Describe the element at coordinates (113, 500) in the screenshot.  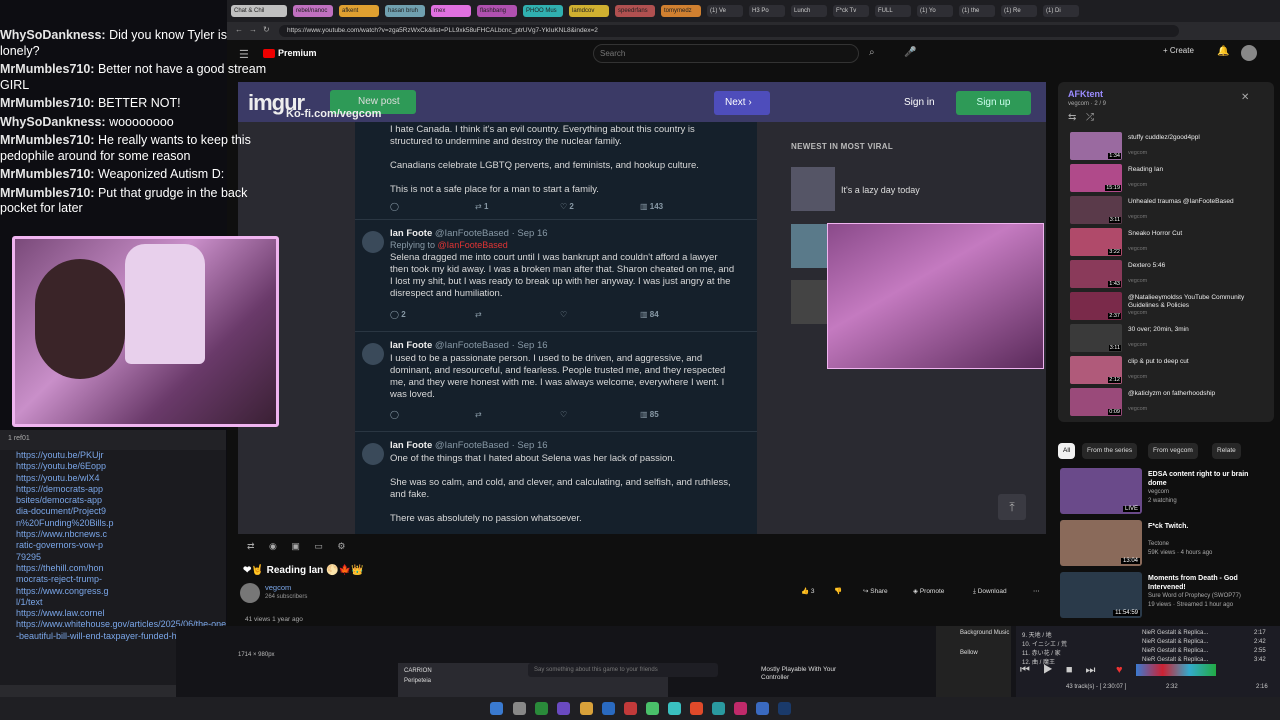
I see `link-item: bsites/democrats-app` at that location.